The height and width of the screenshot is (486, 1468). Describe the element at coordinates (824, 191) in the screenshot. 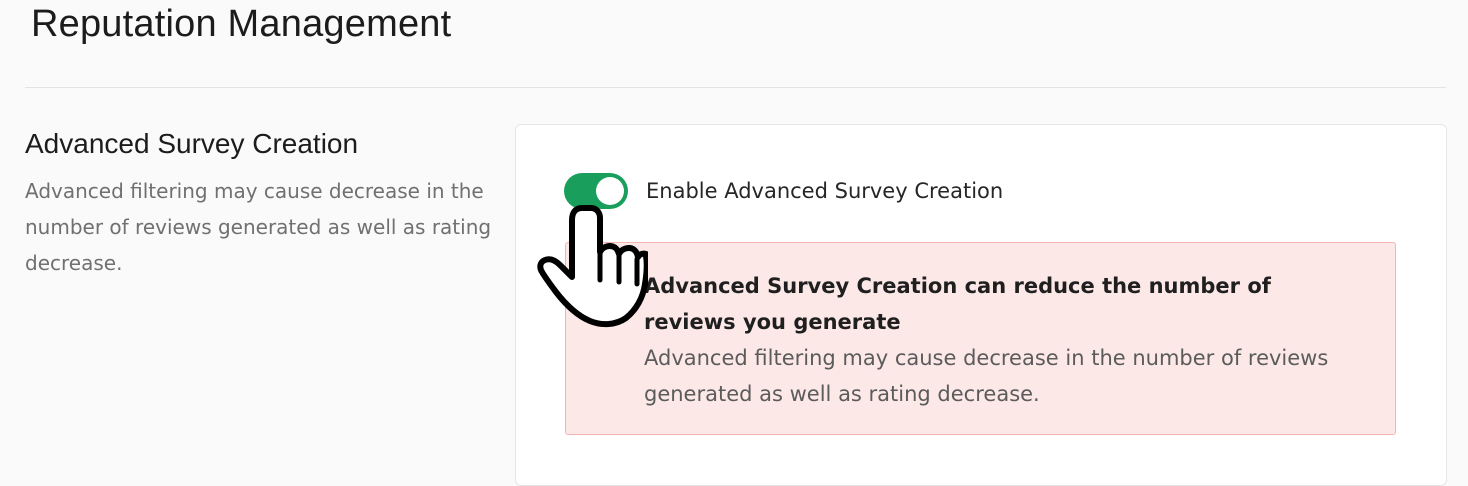

I see `toggle-label: Enable Advanced Survey Creation` at that location.